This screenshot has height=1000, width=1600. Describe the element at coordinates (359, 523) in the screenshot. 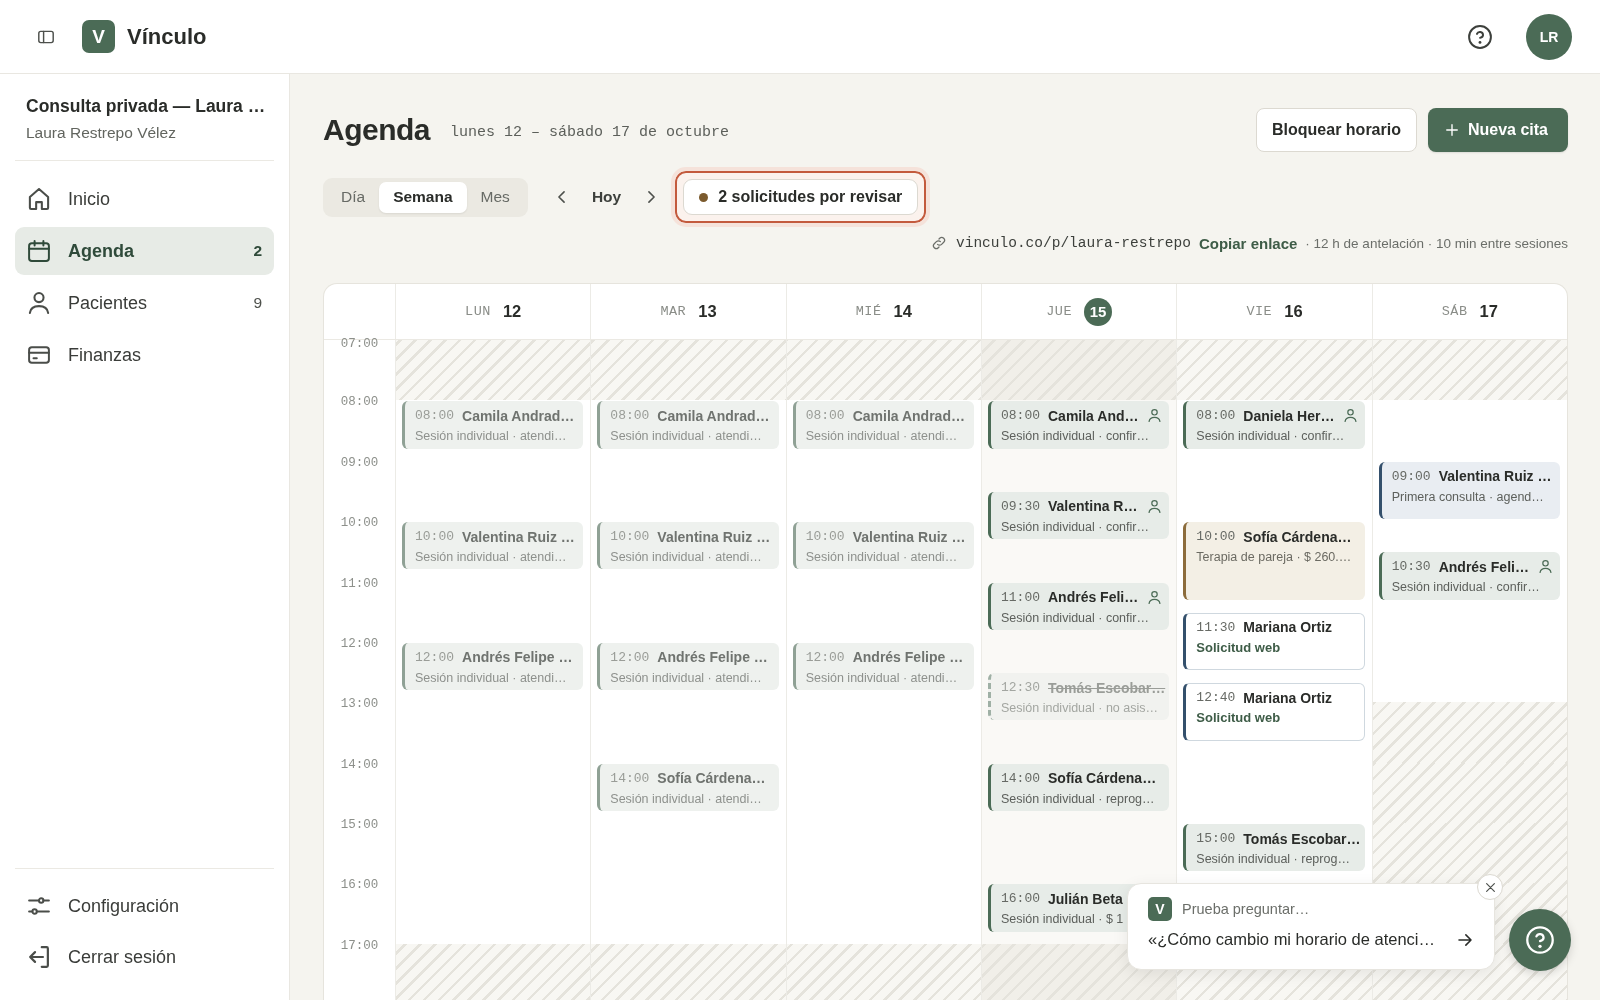

I see `hour-label: 10:00` at that location.